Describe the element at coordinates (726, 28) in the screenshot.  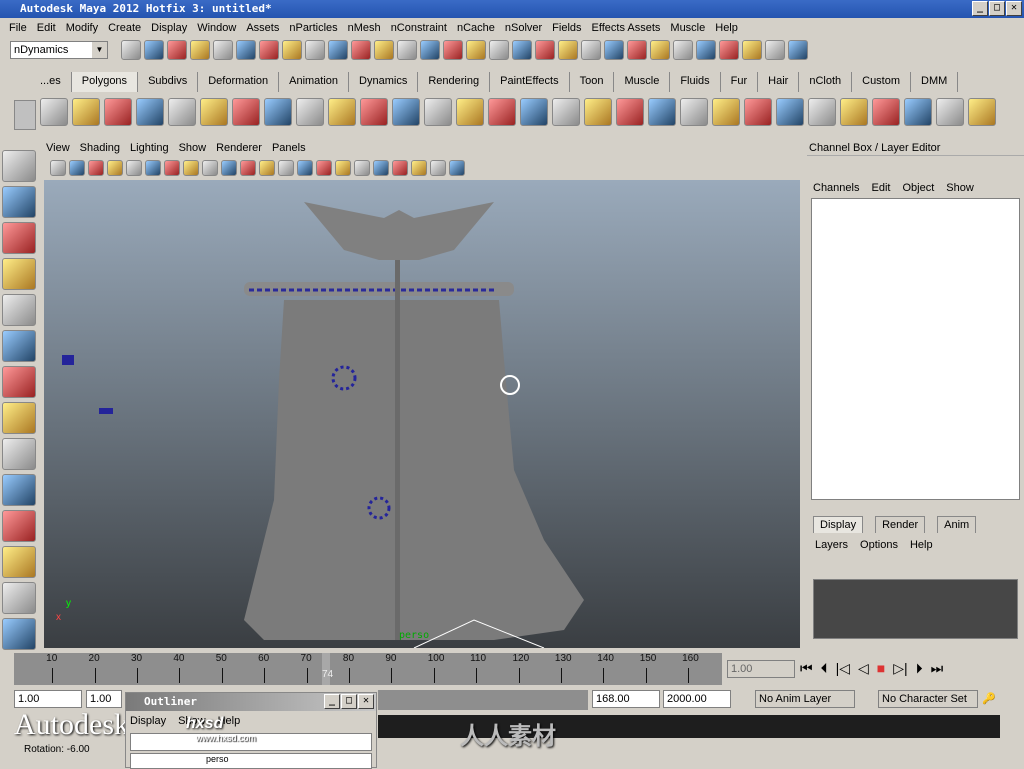
I see `menu-help: Help` at that location.